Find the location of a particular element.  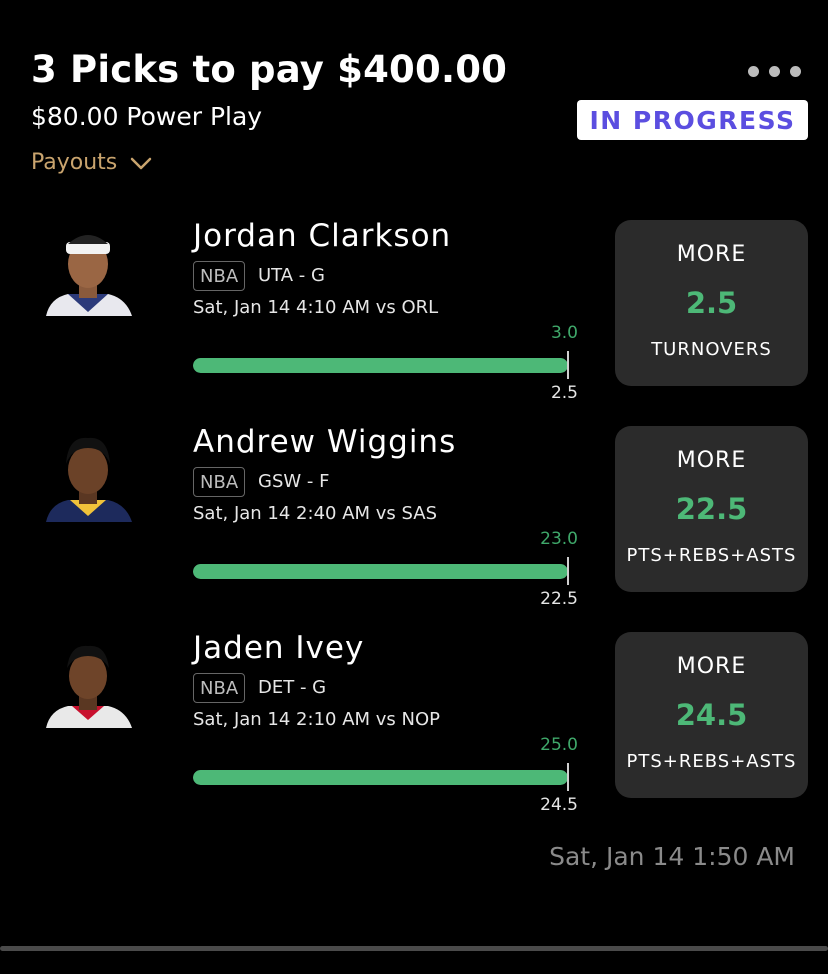

status-badge: IN PROGRESS is located at coordinates (692, 120).